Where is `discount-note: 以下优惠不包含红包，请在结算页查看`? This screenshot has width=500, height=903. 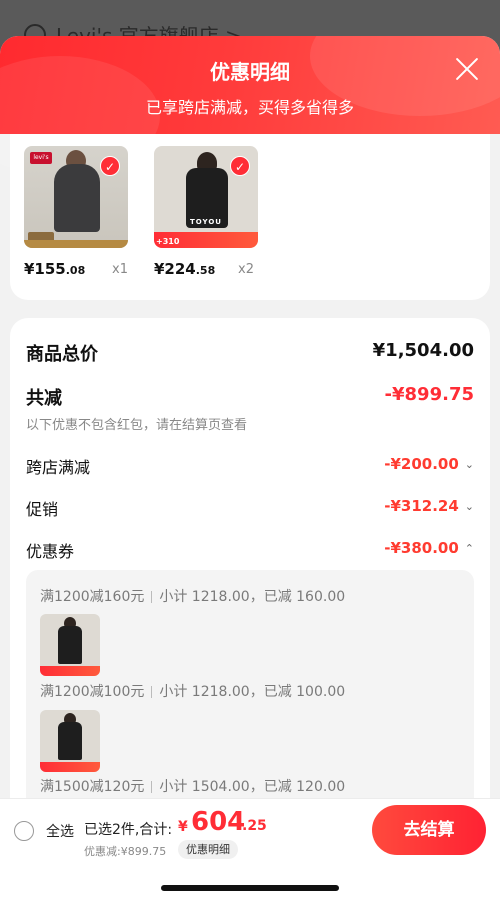 discount-note: 以下优惠不包含红包，请在结算页查看 is located at coordinates (137, 425).